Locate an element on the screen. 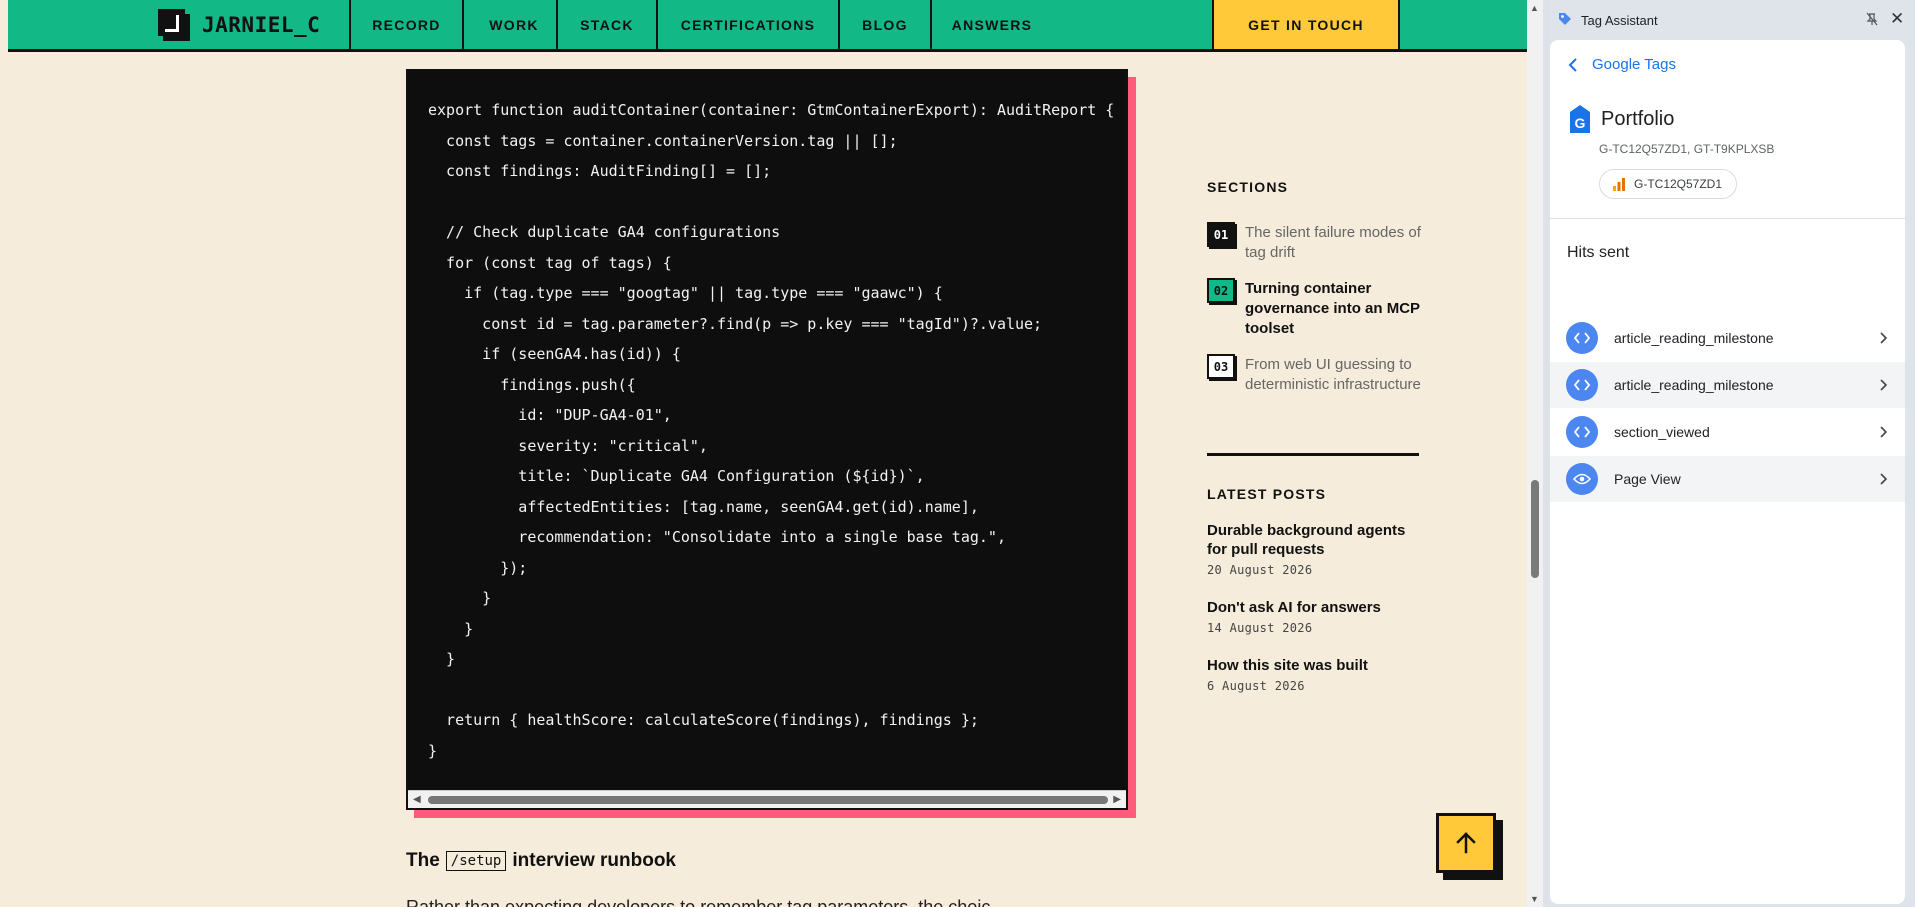  heading-prefix: The is located at coordinates (423, 860).